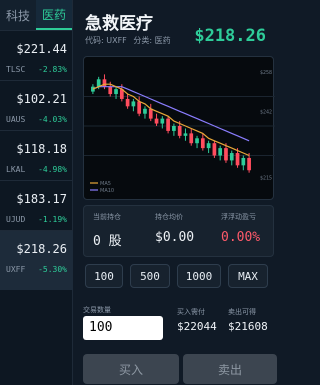  What do you see at coordinates (97, 310) in the screenshot?
I see `qty-label: 交易数量` at bounding box center [97, 310].